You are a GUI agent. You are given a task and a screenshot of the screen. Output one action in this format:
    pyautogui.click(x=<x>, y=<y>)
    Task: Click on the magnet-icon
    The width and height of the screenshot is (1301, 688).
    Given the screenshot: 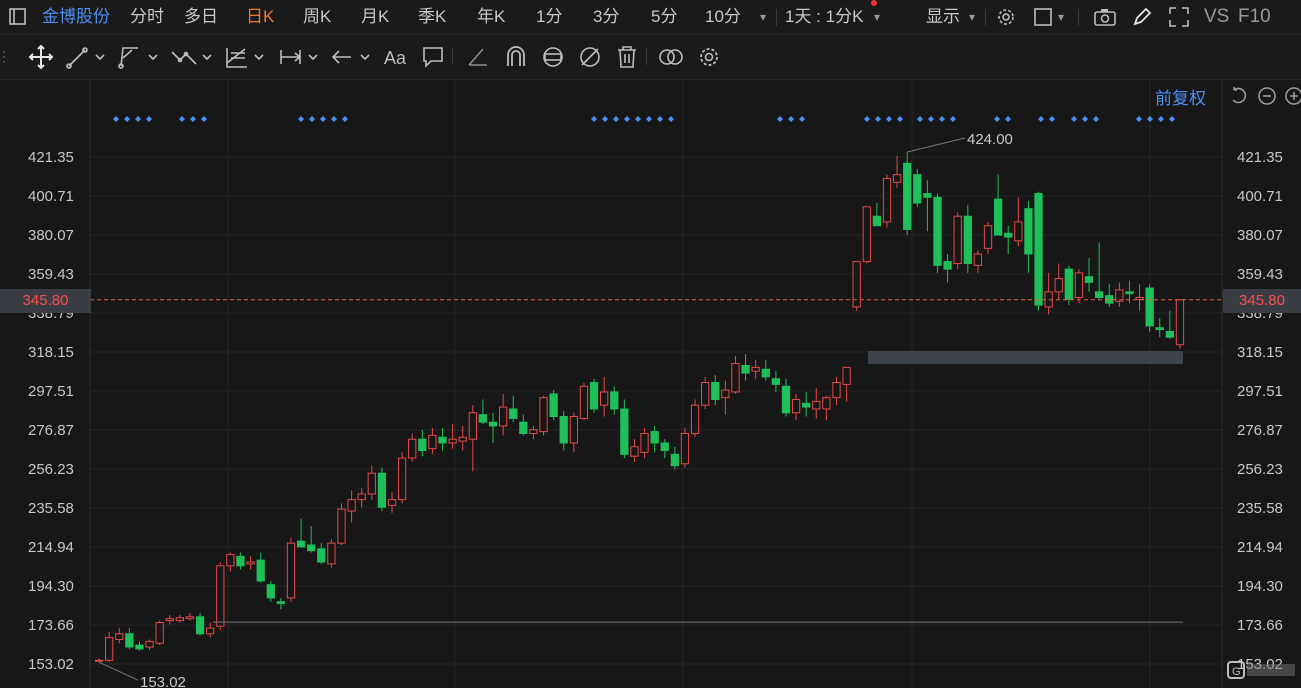 What is the action you would take?
    pyautogui.click(x=516, y=57)
    